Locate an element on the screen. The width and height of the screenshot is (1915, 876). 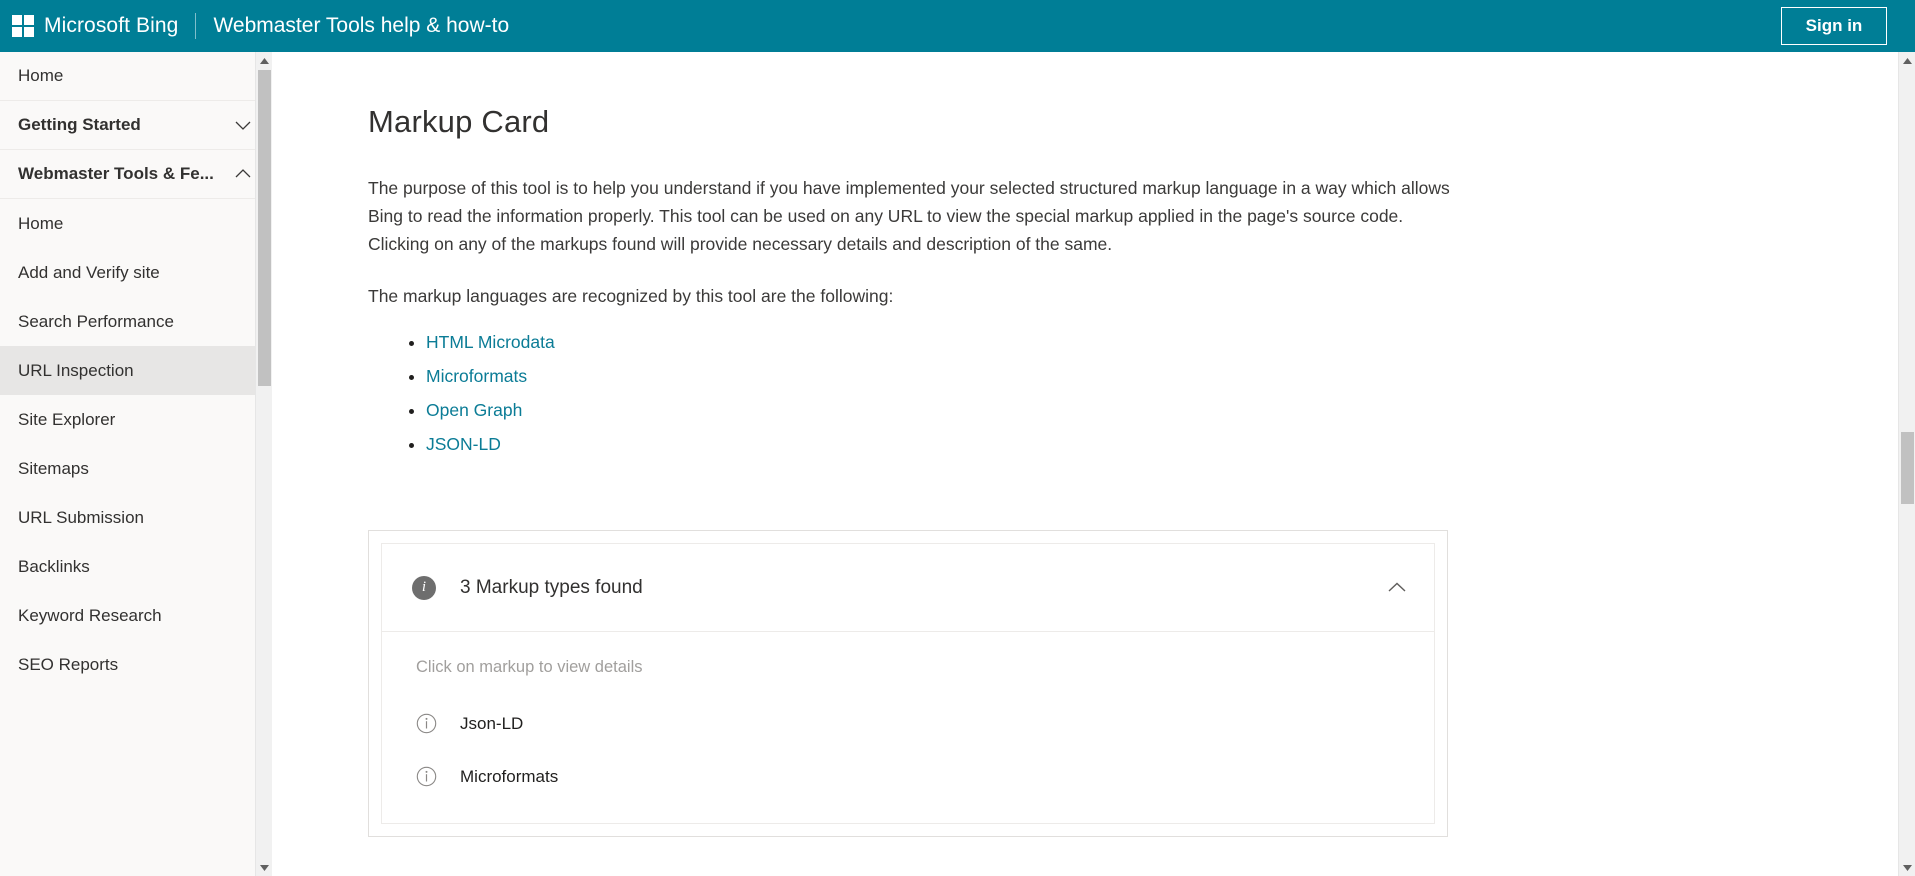
sidebar-item-url-inspection: URL Inspection is located at coordinates (136, 370).